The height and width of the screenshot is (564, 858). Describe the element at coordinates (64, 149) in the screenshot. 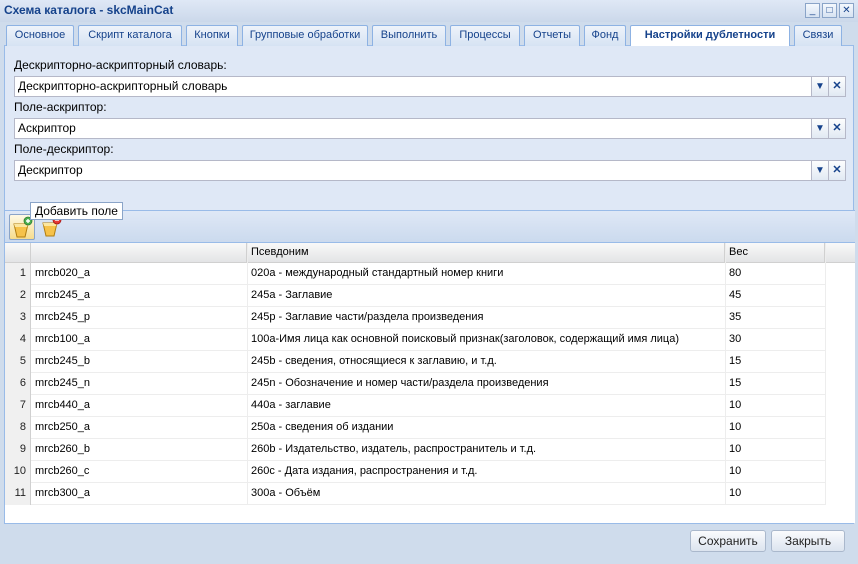

I see `descriptor-label: Поле-дескриптор:` at that location.